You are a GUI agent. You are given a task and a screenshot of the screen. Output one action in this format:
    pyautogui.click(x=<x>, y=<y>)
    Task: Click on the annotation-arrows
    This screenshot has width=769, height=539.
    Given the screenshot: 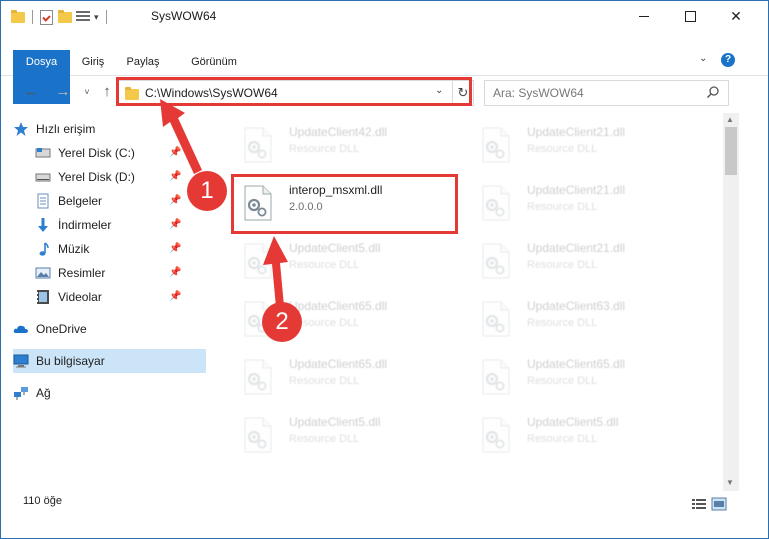 What is the action you would take?
    pyautogui.click(x=224, y=203)
    